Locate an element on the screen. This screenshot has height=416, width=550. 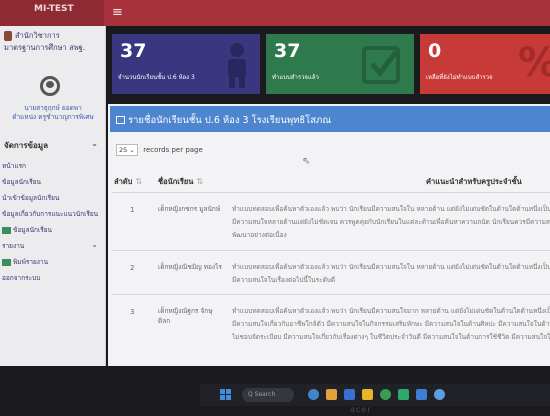
org-logo-icon is located at coordinates (8, 36).